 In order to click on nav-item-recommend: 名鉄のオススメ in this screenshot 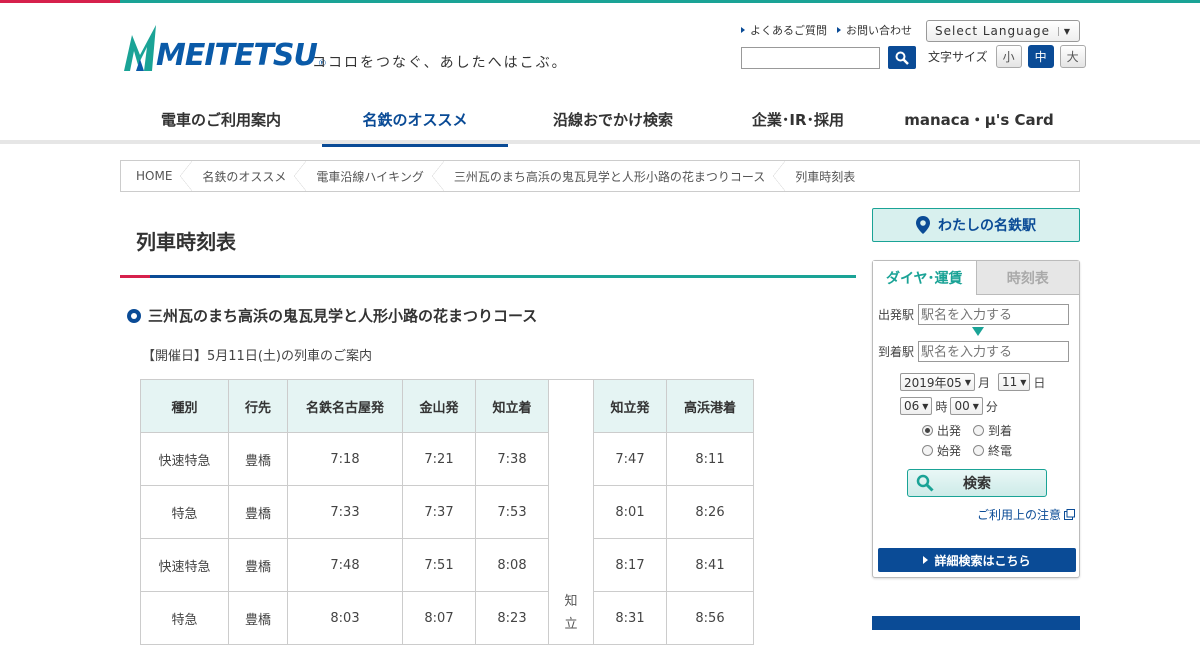, I will do `click(415, 119)`.